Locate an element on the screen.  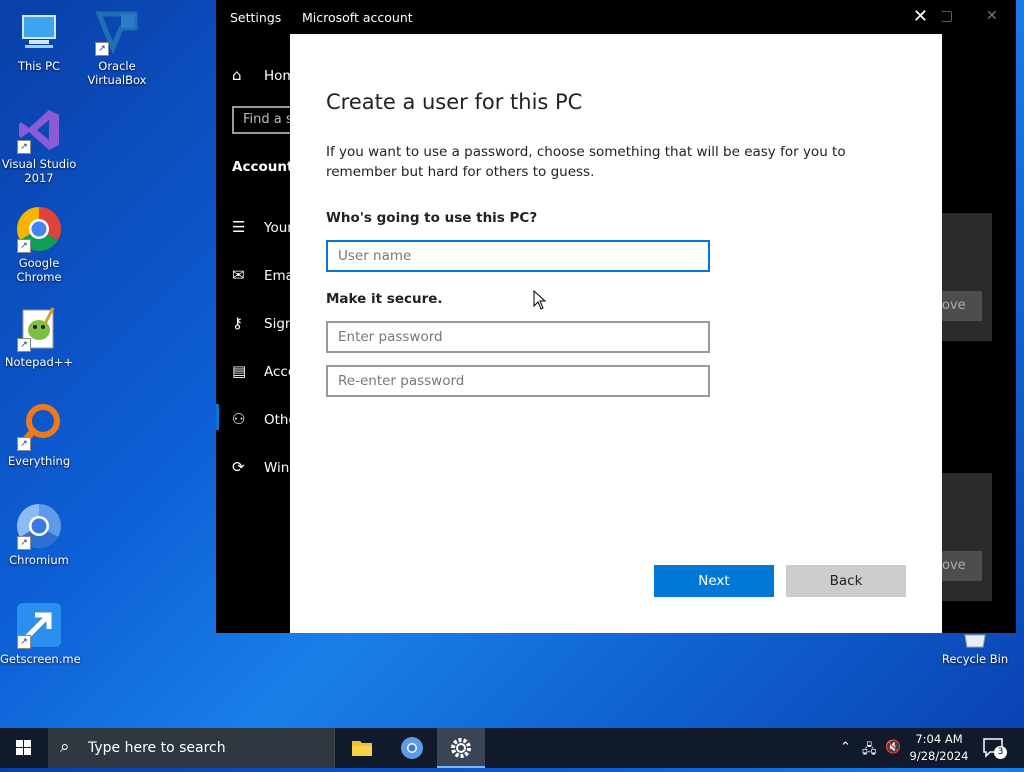
gear-icon is located at coordinates (461, 748).